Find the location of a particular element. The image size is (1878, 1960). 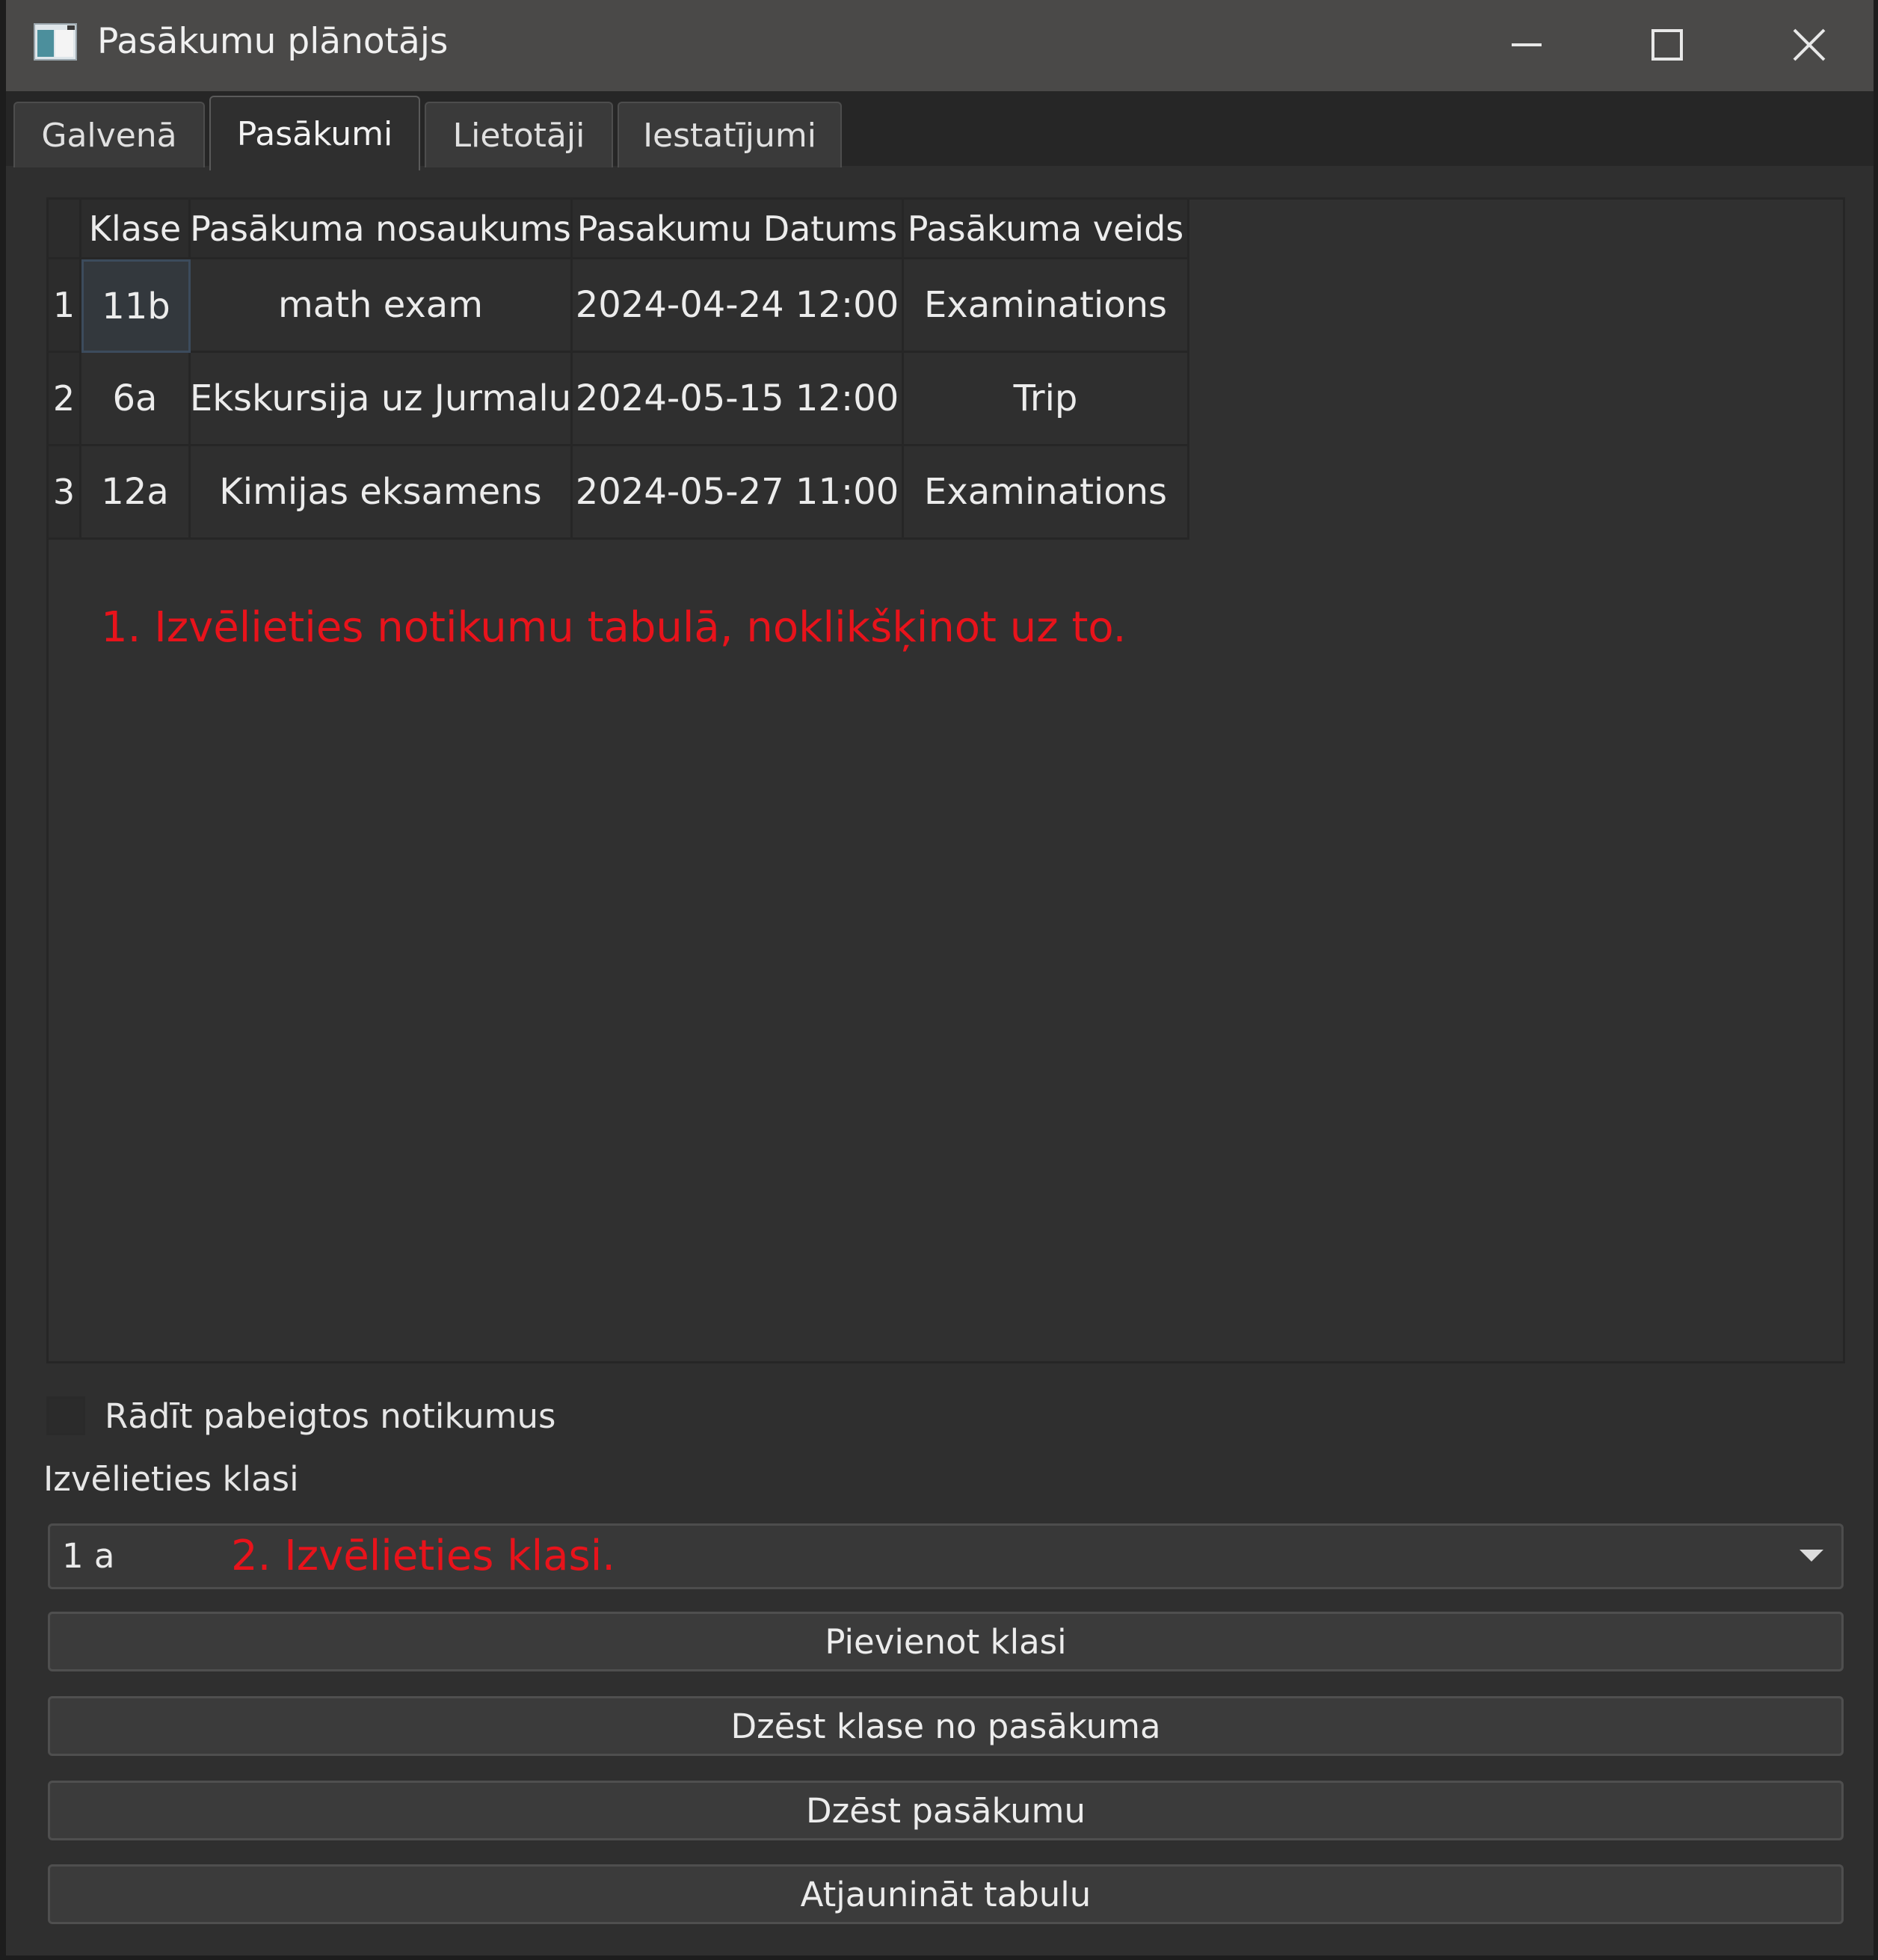

row-header: 3 is located at coordinates (65, 493).